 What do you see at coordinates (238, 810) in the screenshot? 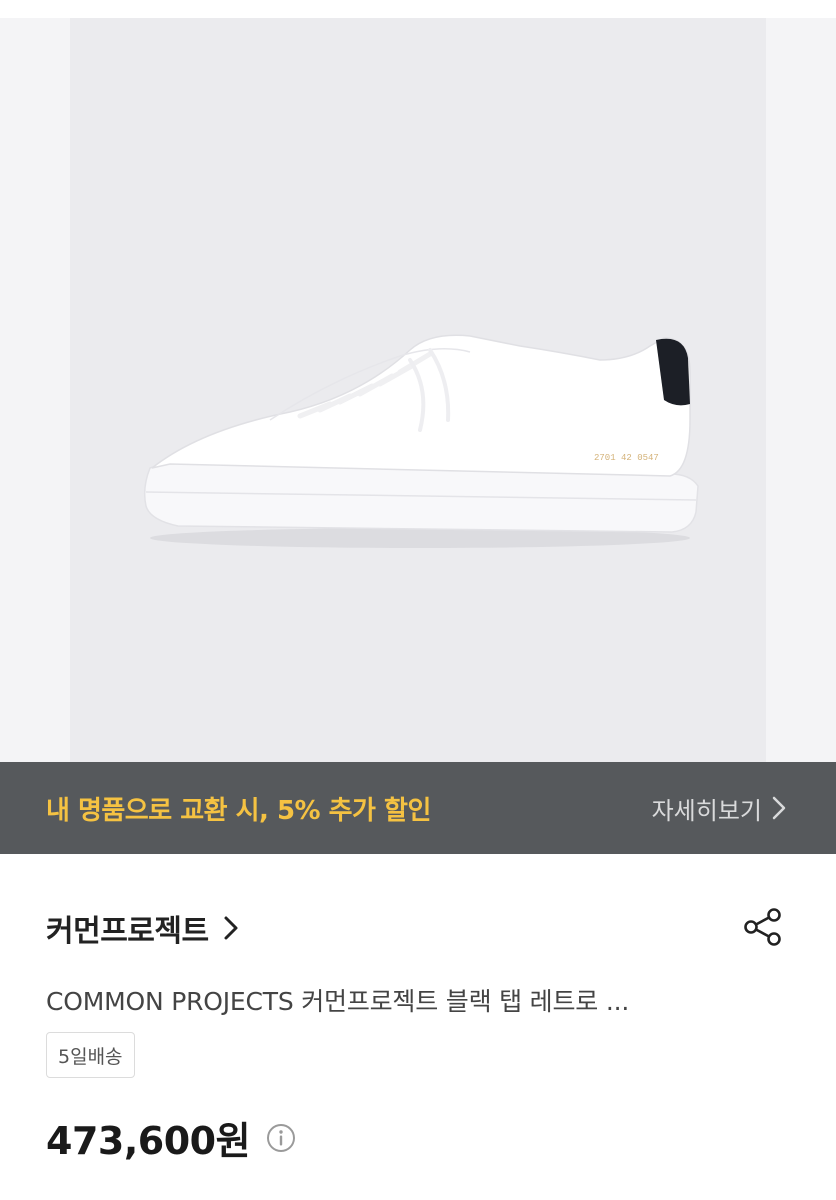
I see `promo-text: 내 명품으로 교환 시, 5% 추가 할인` at bounding box center [238, 810].